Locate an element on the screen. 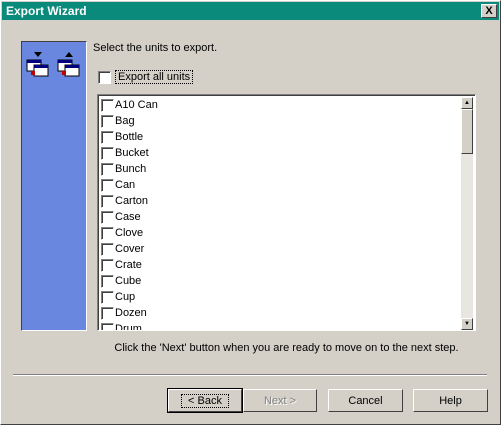 The image size is (501, 425). unit-item: Can is located at coordinates (129, 185).